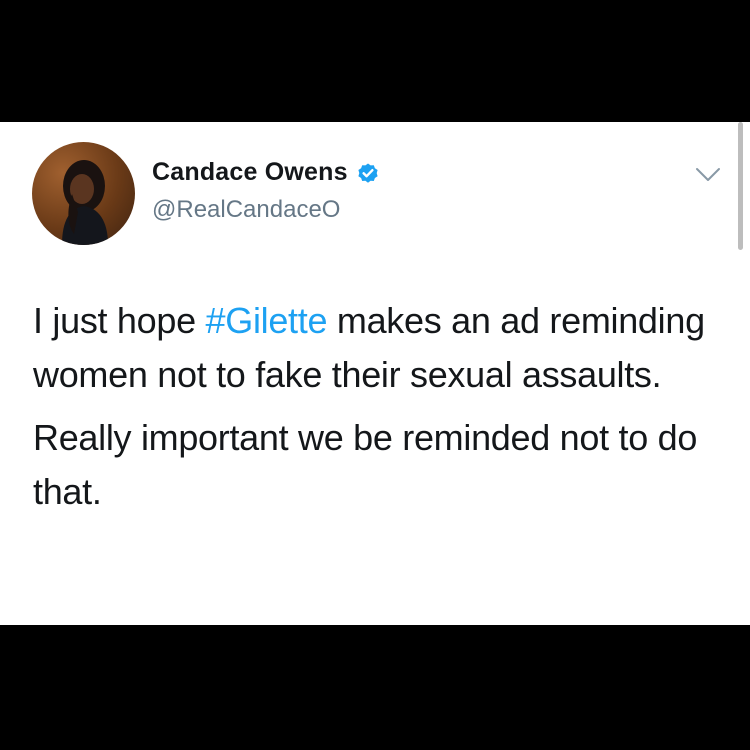  I want to click on hashtag-link: #Gilette, so click(267, 320).